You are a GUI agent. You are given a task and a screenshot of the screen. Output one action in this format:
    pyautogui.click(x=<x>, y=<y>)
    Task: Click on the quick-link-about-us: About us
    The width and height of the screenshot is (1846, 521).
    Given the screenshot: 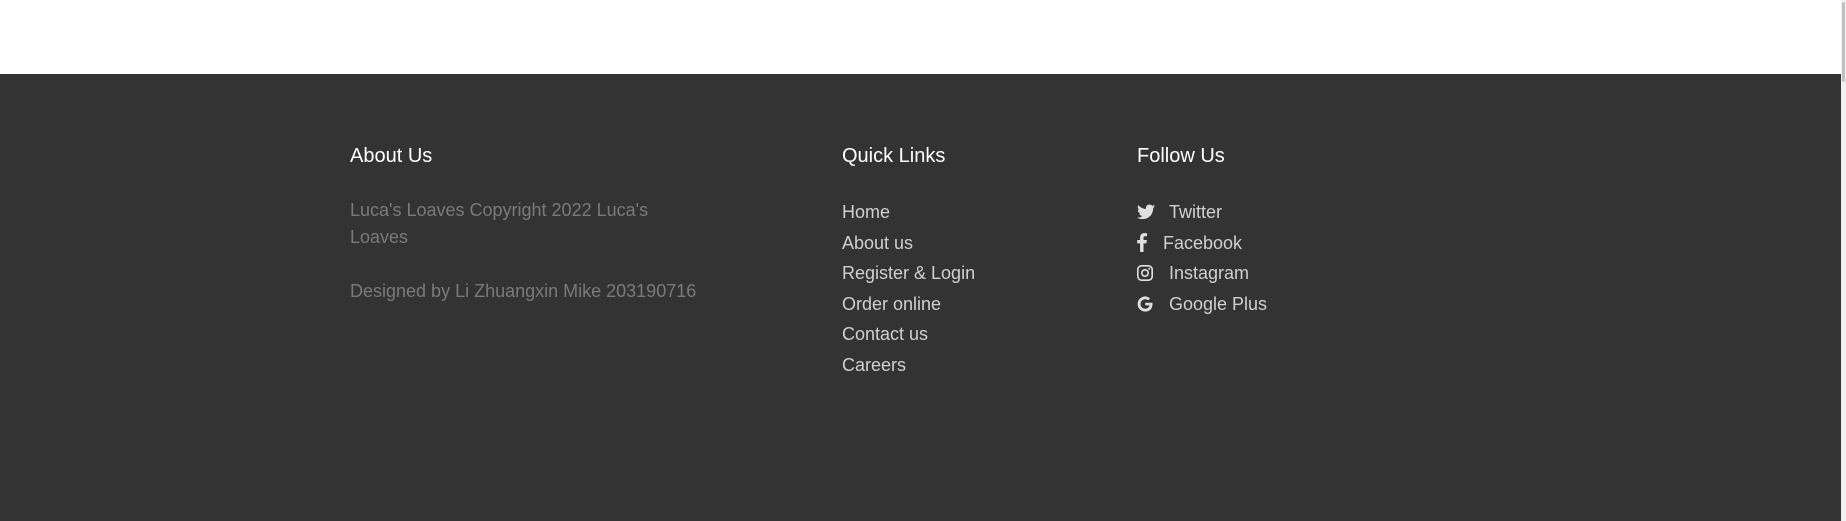 What is the action you would take?
    pyautogui.click(x=972, y=243)
    